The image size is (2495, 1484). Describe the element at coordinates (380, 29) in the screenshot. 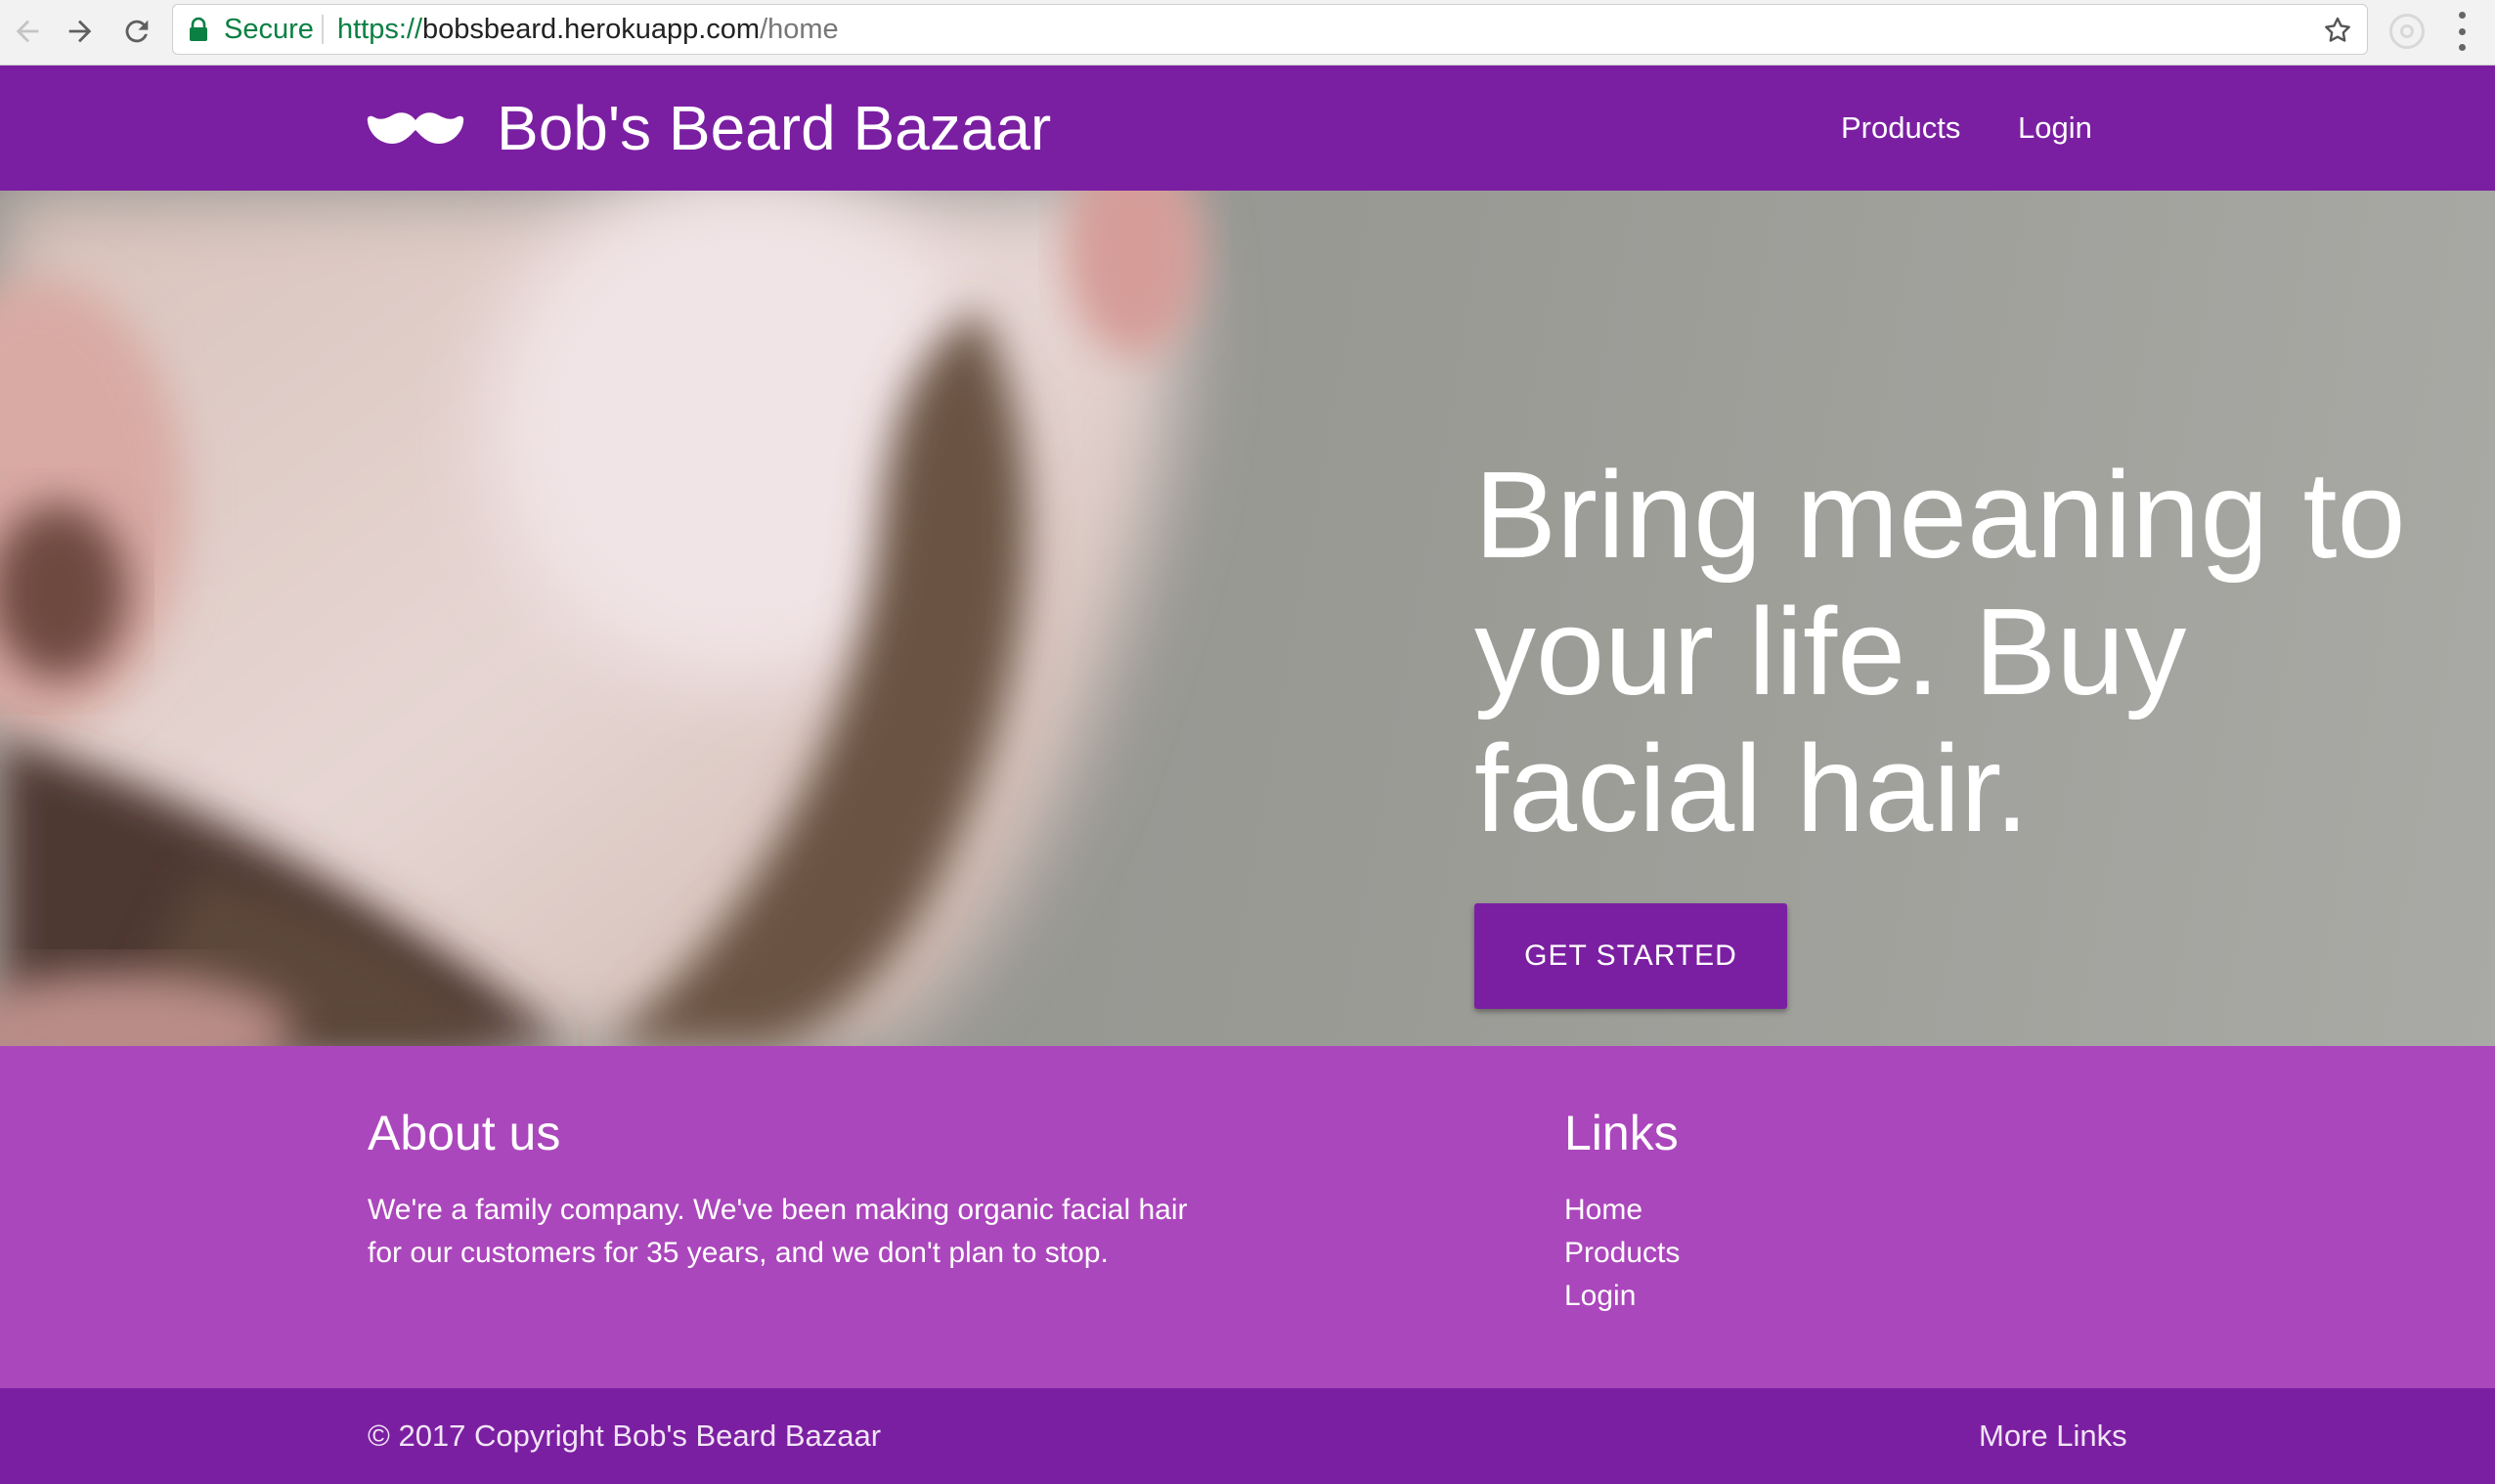

I see `url-scheme: https://` at that location.